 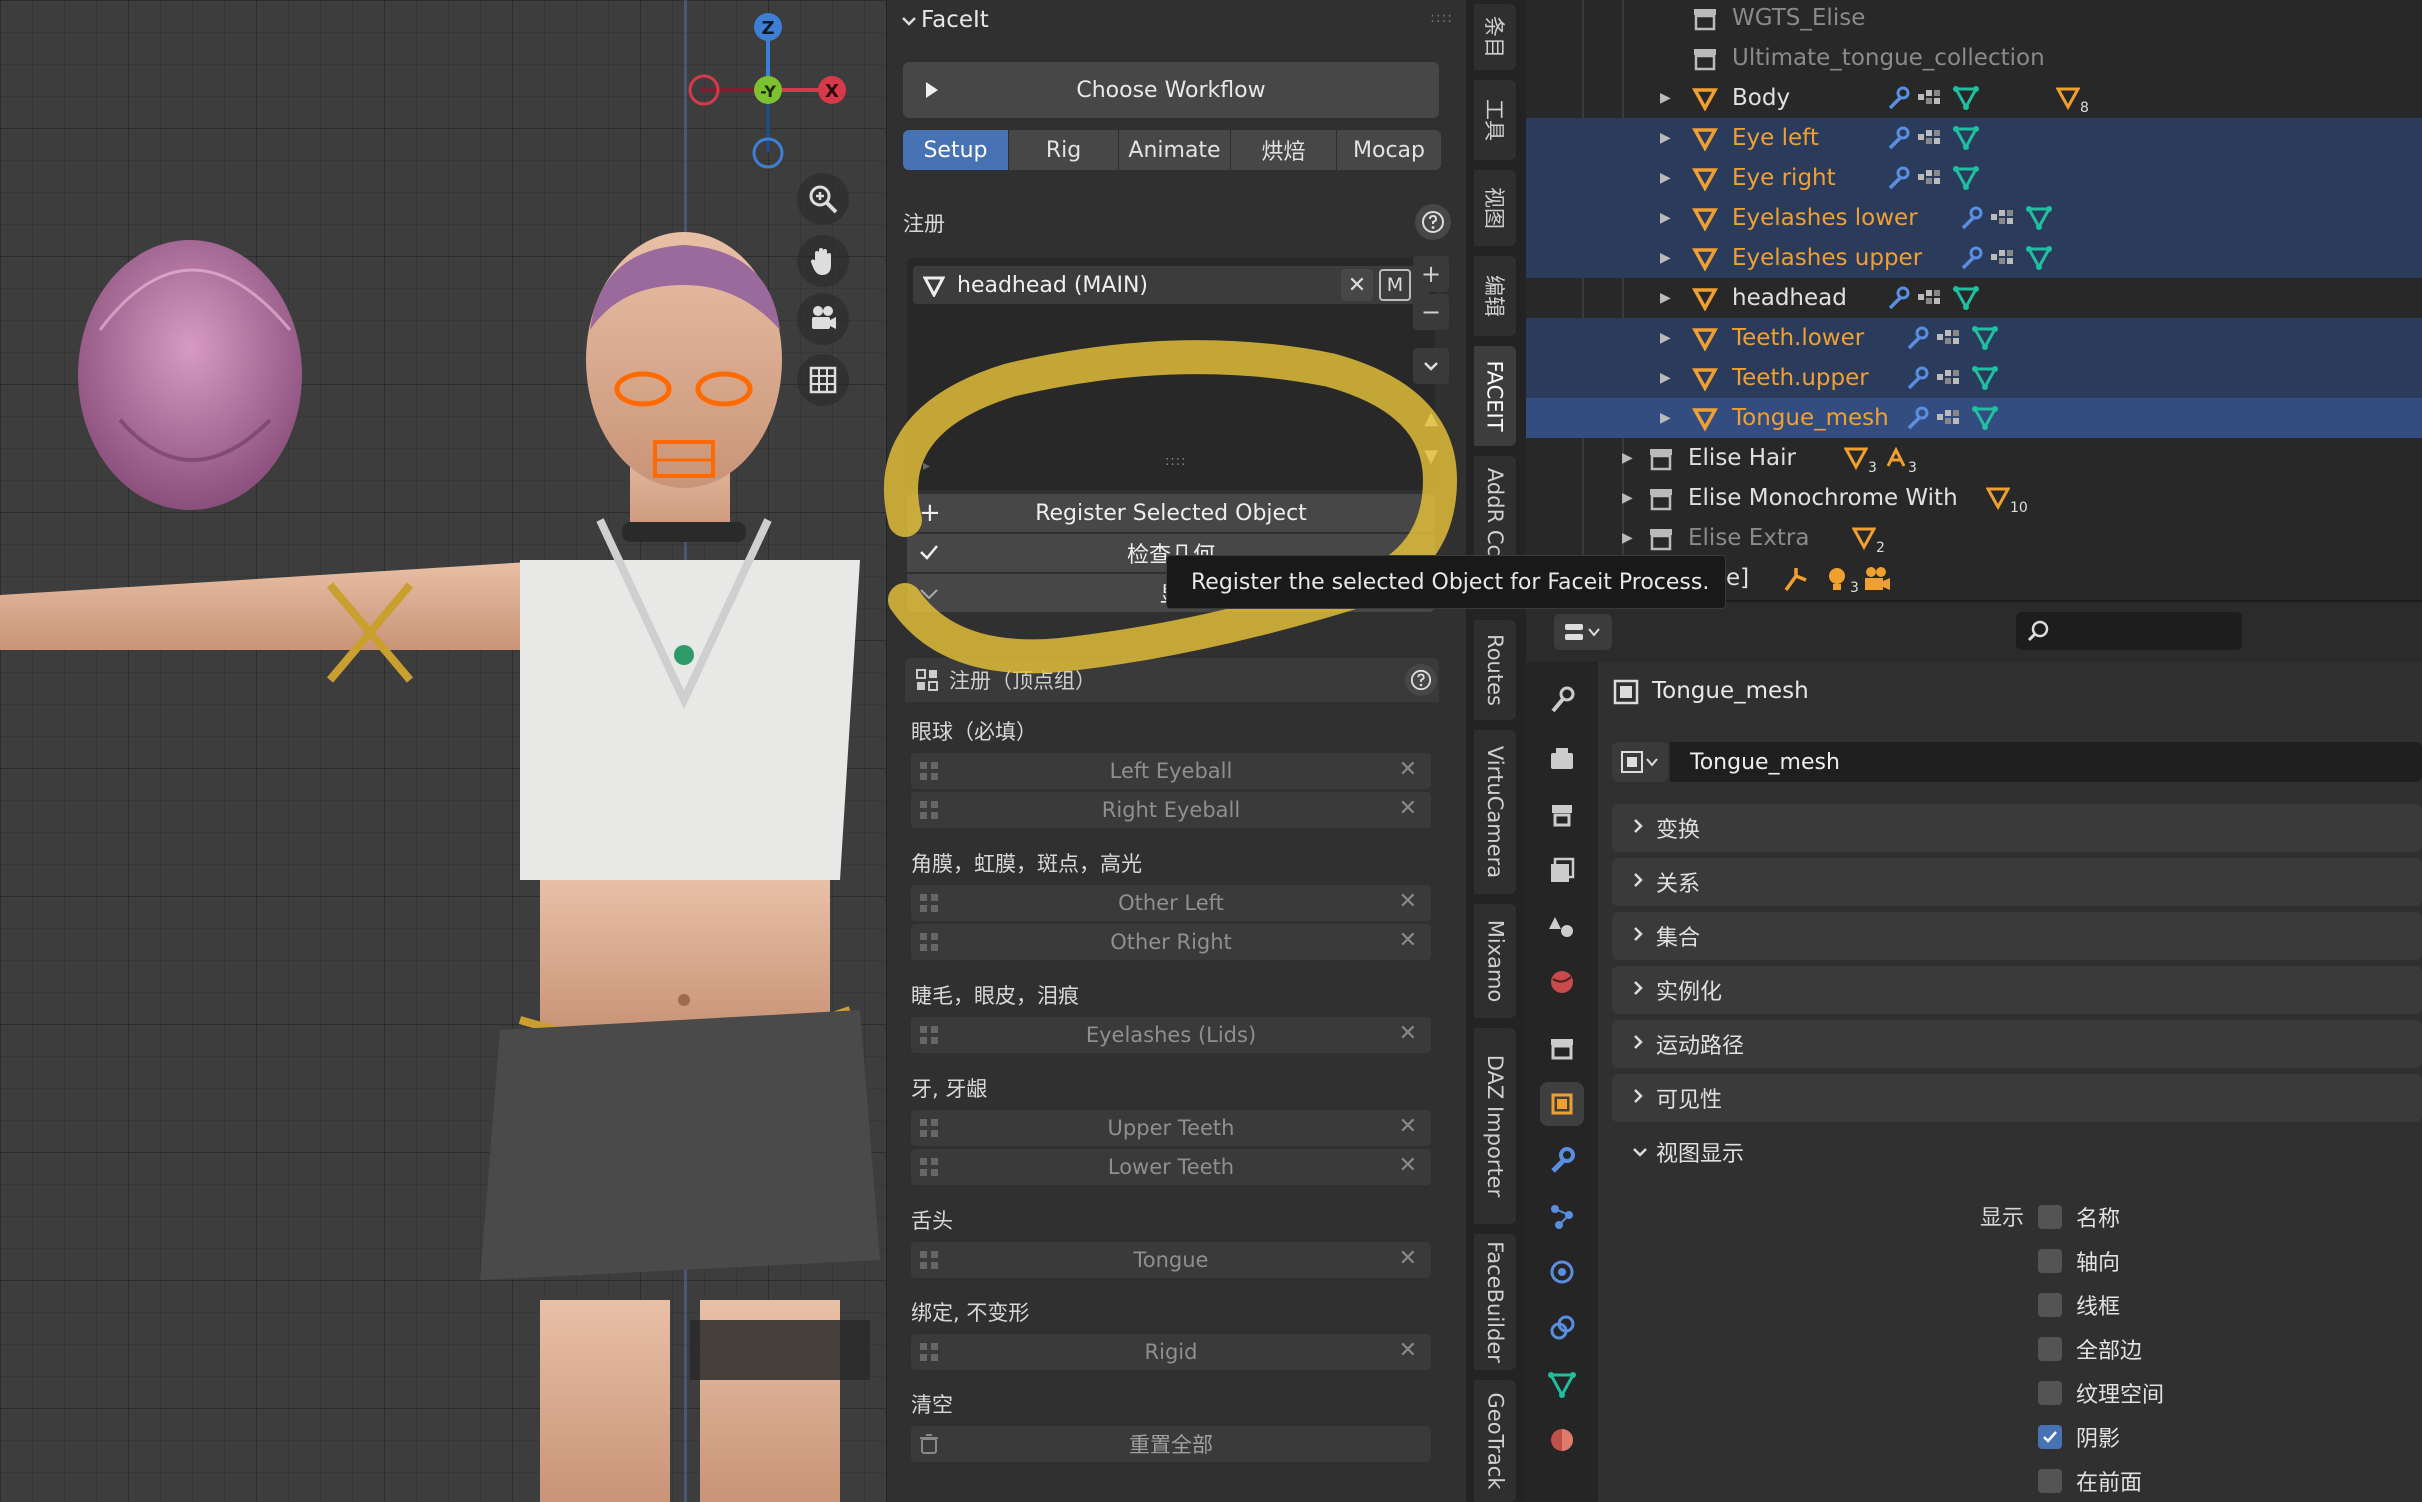 I want to click on outliner-item-name: Teeth.lower, so click(x=1798, y=338).